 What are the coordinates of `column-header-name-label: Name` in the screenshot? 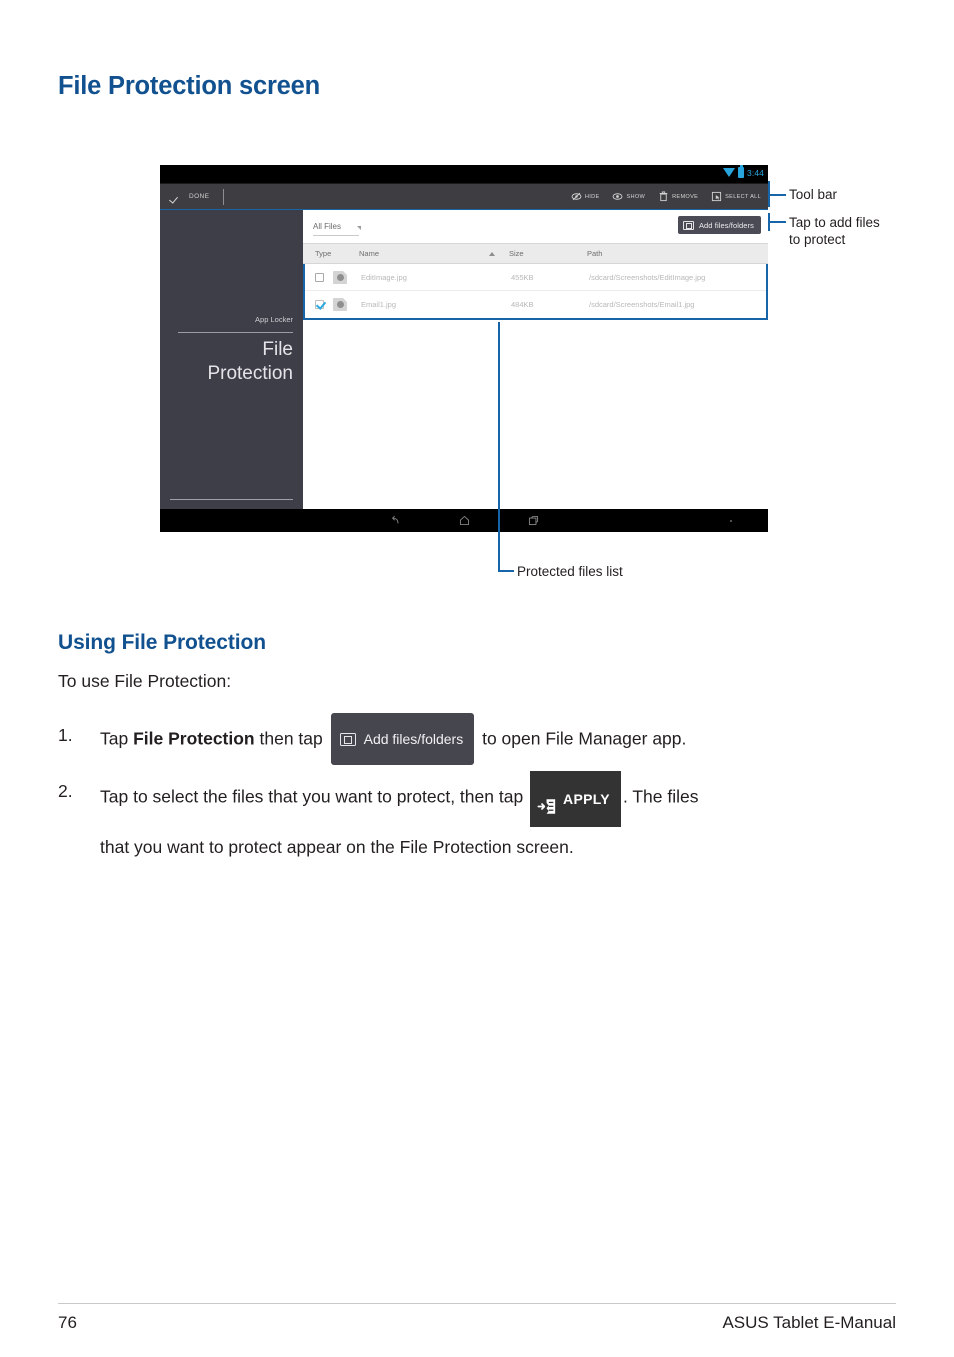 It's located at (369, 253).